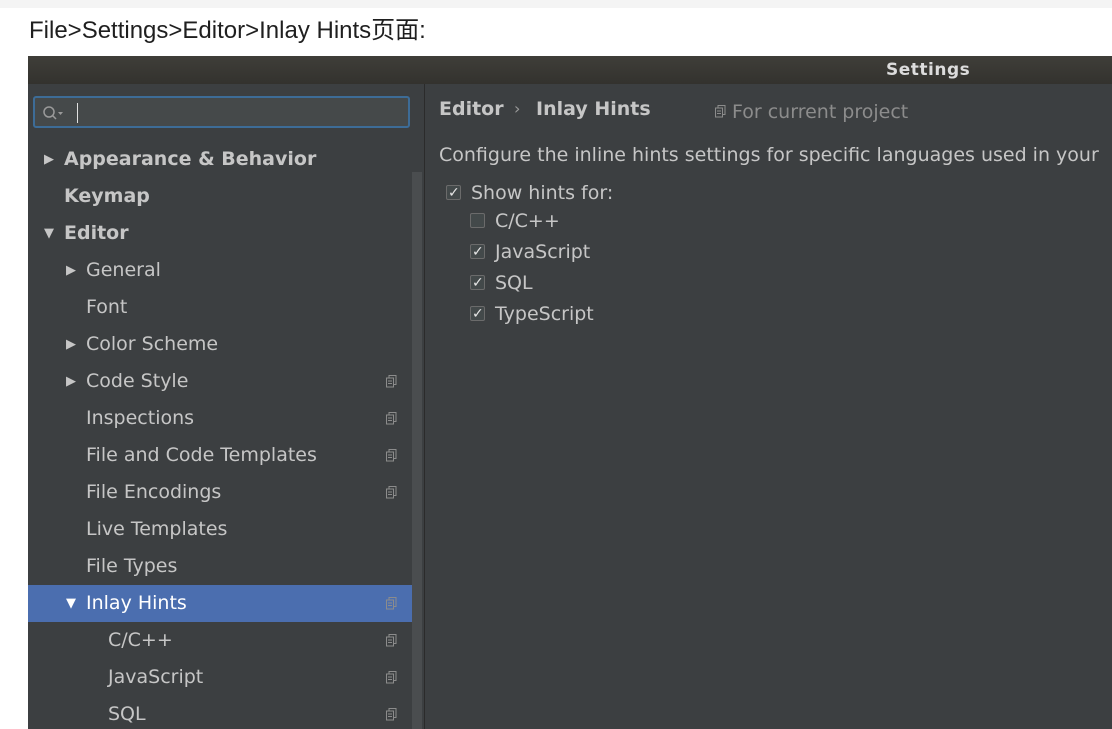 The width and height of the screenshot is (1112, 729). I want to click on sidebar-item-label: C/C++, so click(140, 640).